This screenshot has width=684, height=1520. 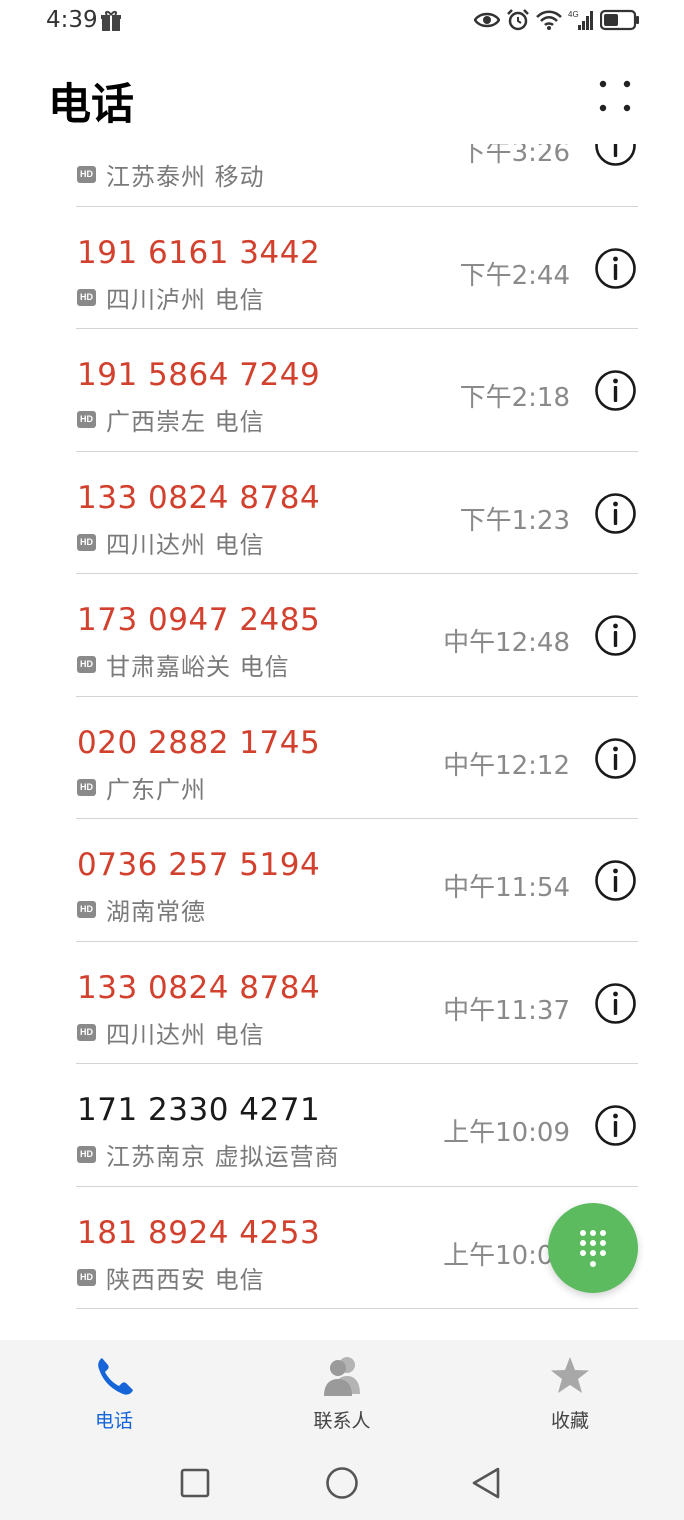 What do you see at coordinates (113, 1421) in the screenshot?
I see `tab-phone-label: 电话` at bounding box center [113, 1421].